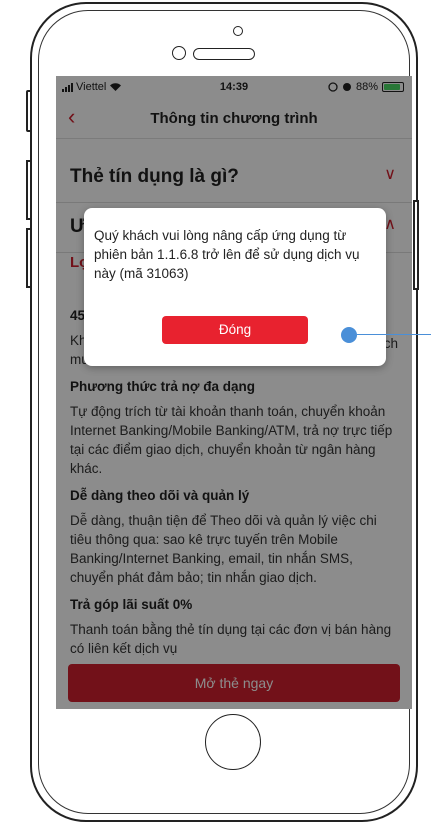  Describe the element at coordinates (29, 190) in the screenshot. I see `volume-up-button` at that location.